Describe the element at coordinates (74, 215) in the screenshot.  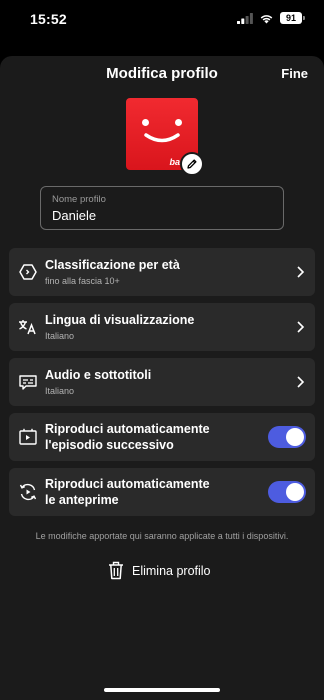
I see `profile-name-value: Daniele` at that location.